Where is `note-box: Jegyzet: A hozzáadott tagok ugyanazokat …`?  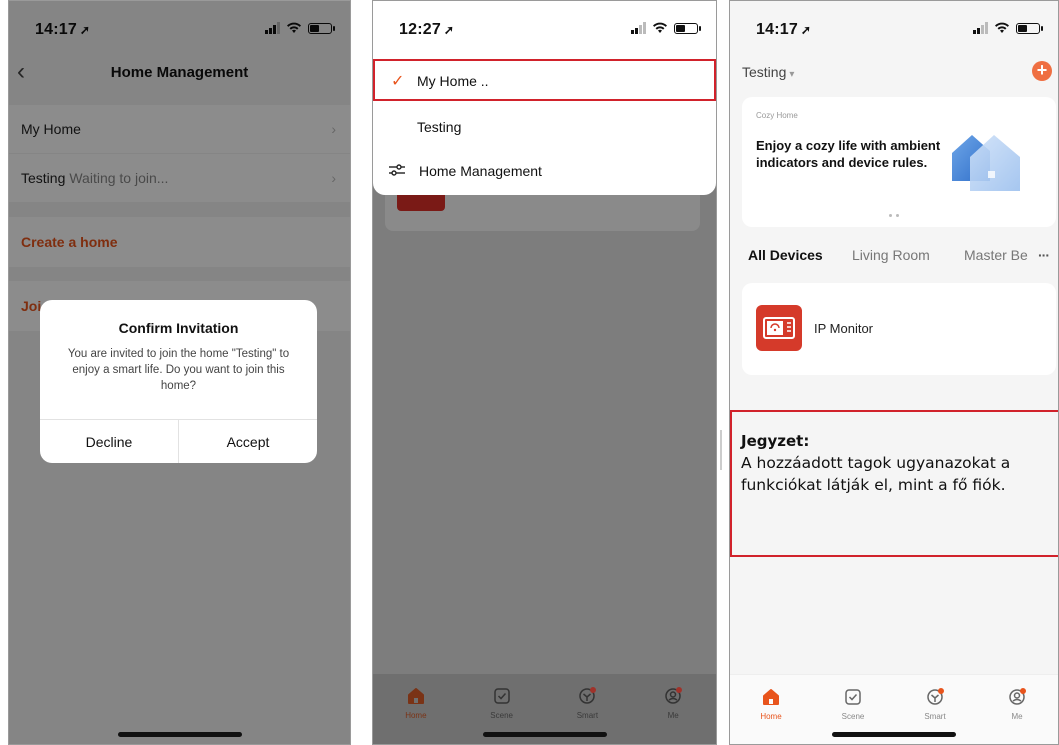 note-box: Jegyzet: A hozzáadott tagok ugyanazokat … is located at coordinates (894, 483).